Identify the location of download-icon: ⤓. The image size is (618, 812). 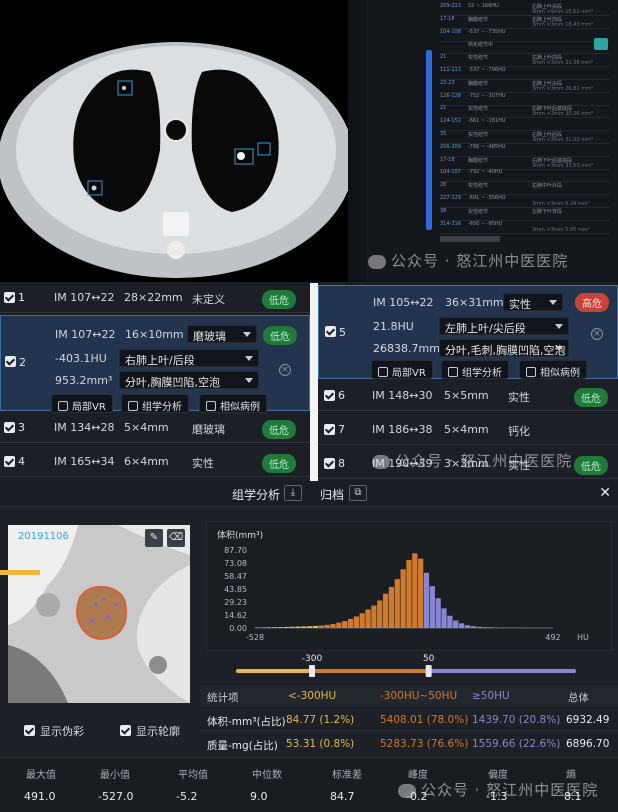
(293, 493).